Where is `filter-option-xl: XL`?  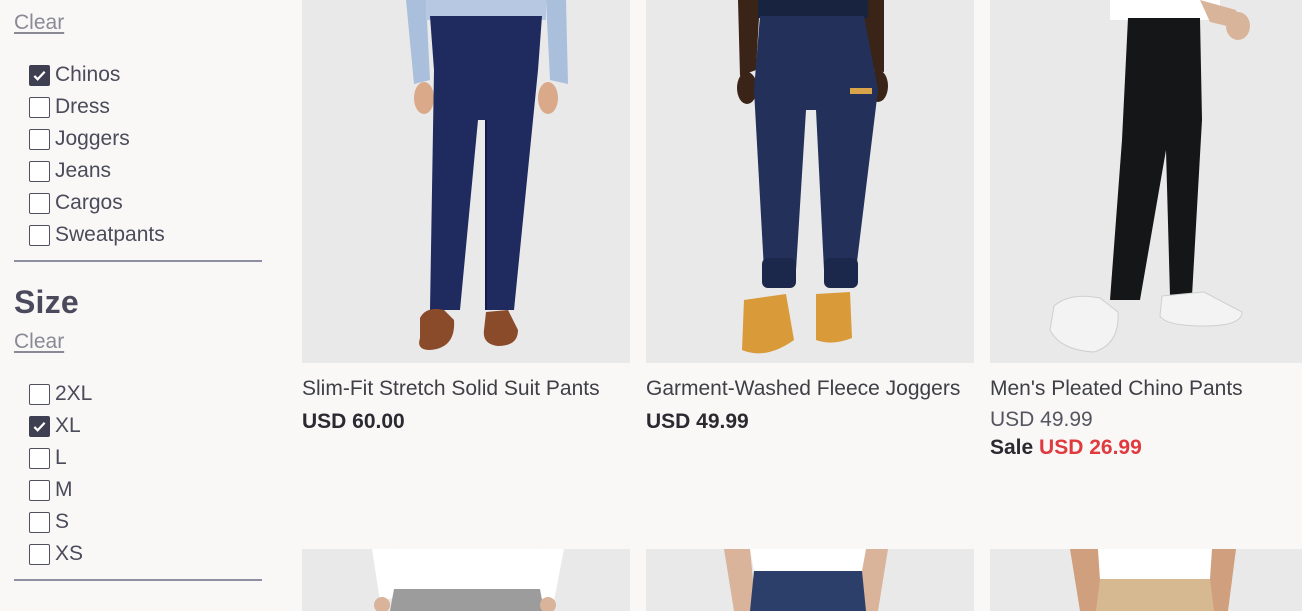
filter-option-xl: XL is located at coordinates (145, 426).